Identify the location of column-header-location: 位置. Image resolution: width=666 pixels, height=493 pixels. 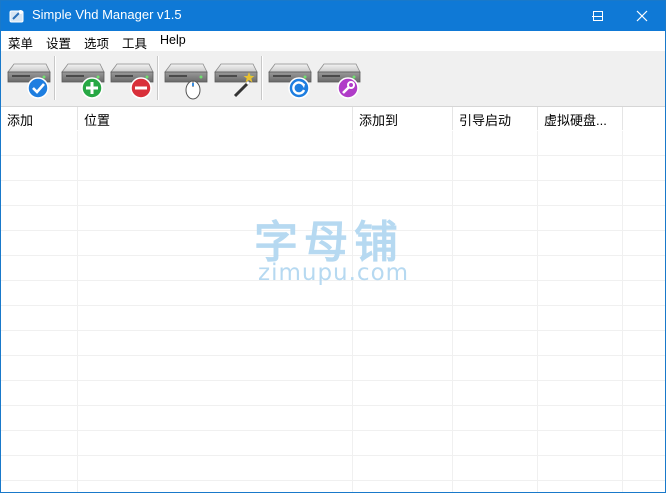
(215, 118).